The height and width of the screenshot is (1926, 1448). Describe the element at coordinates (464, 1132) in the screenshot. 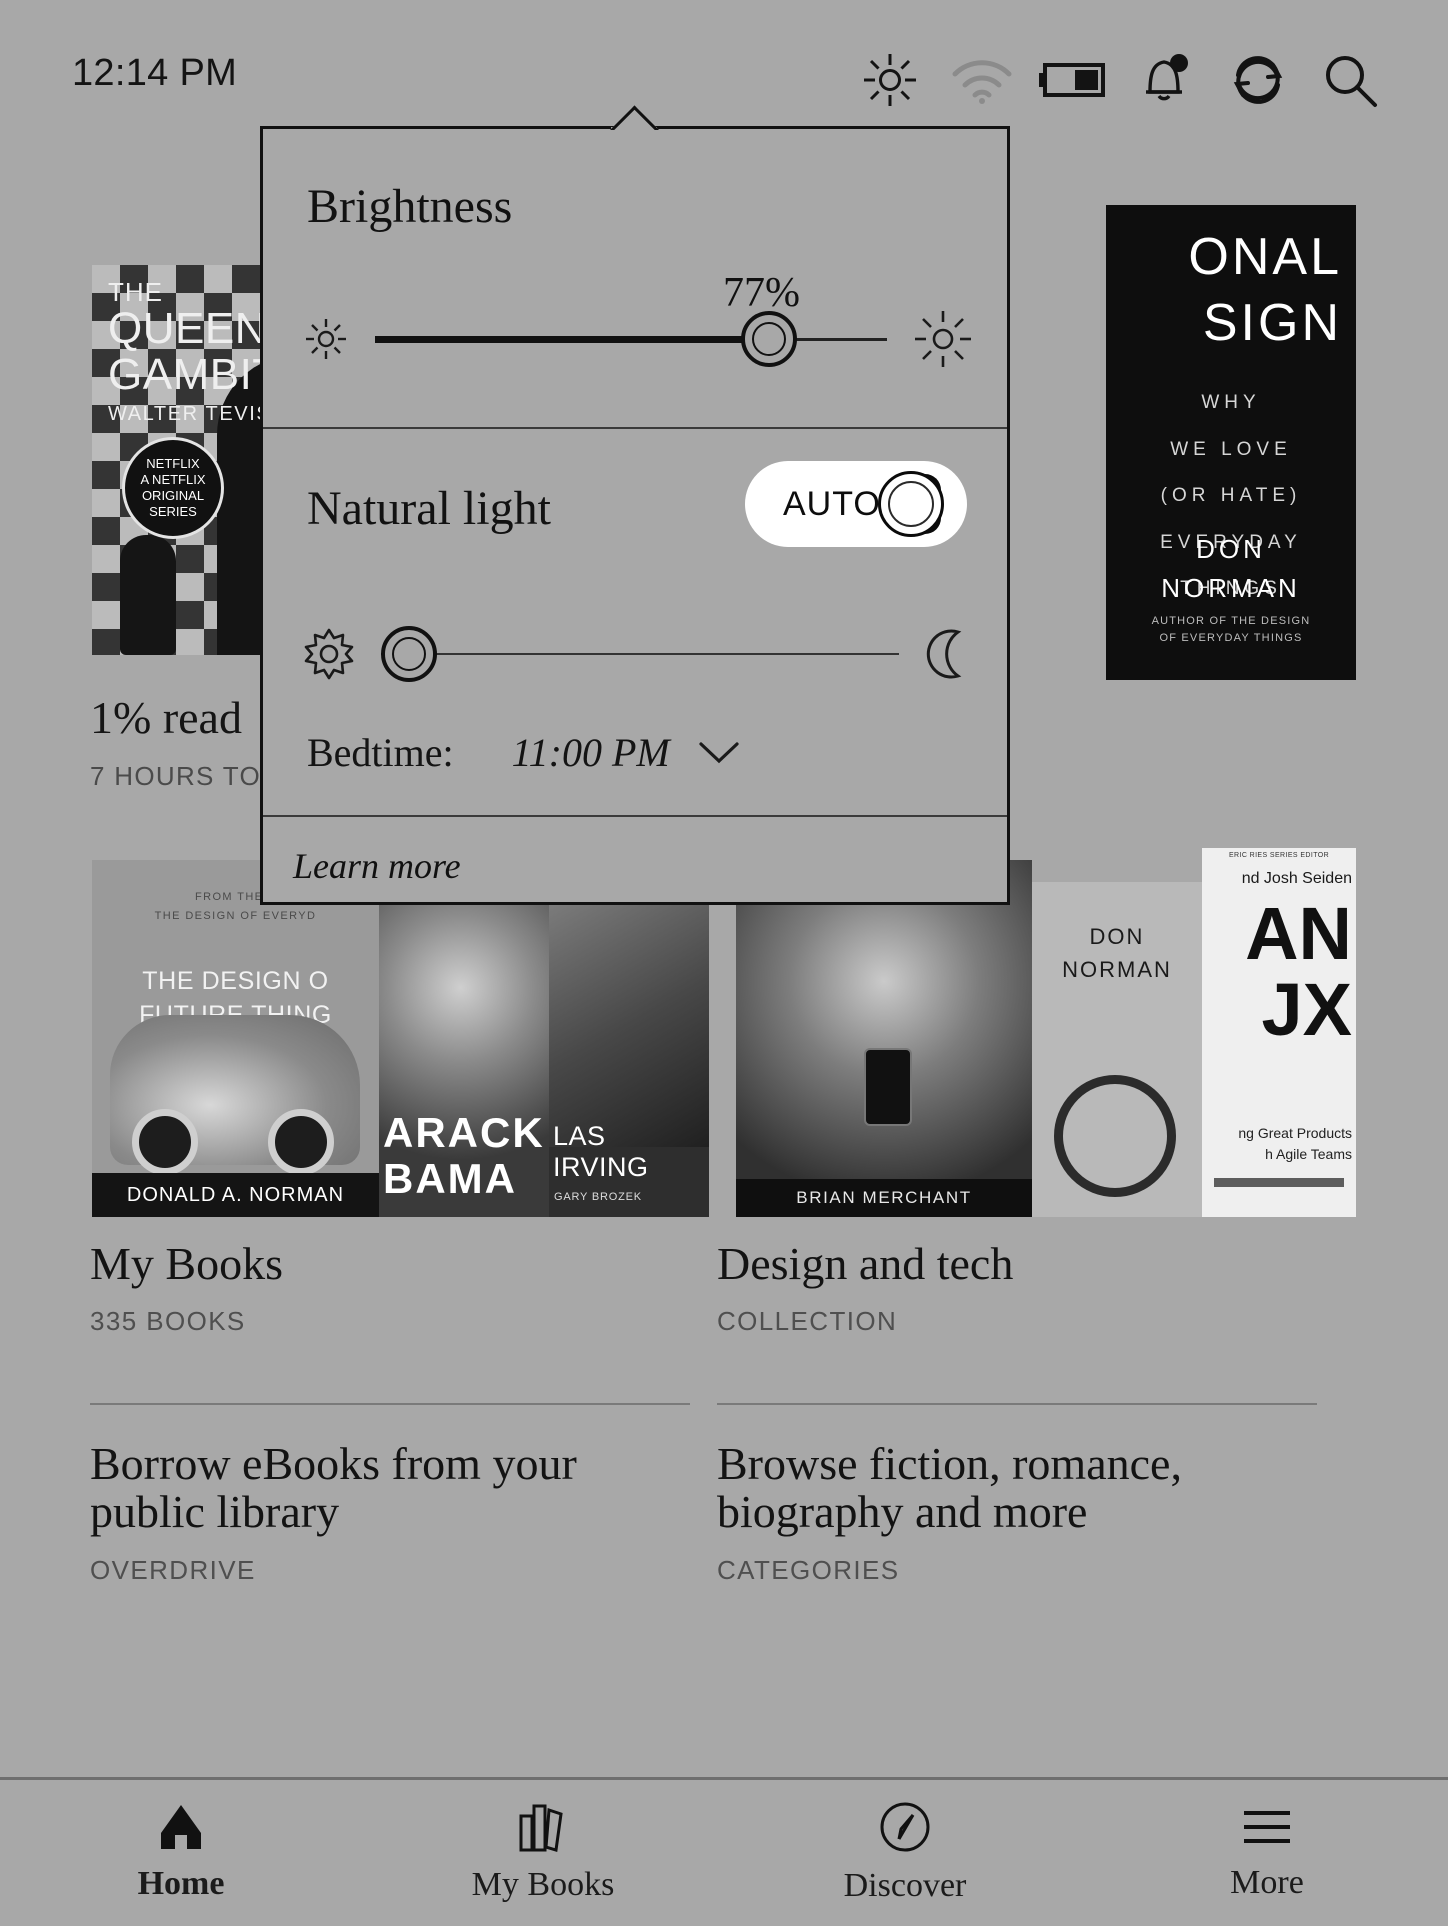

I see `cover-name1: ARACK` at that location.